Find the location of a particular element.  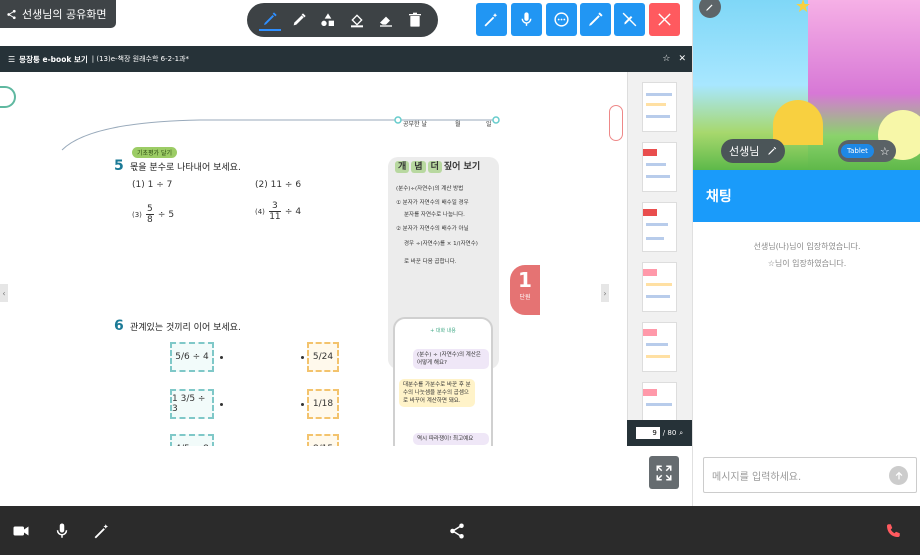

share-icon is located at coordinates (457, 531).